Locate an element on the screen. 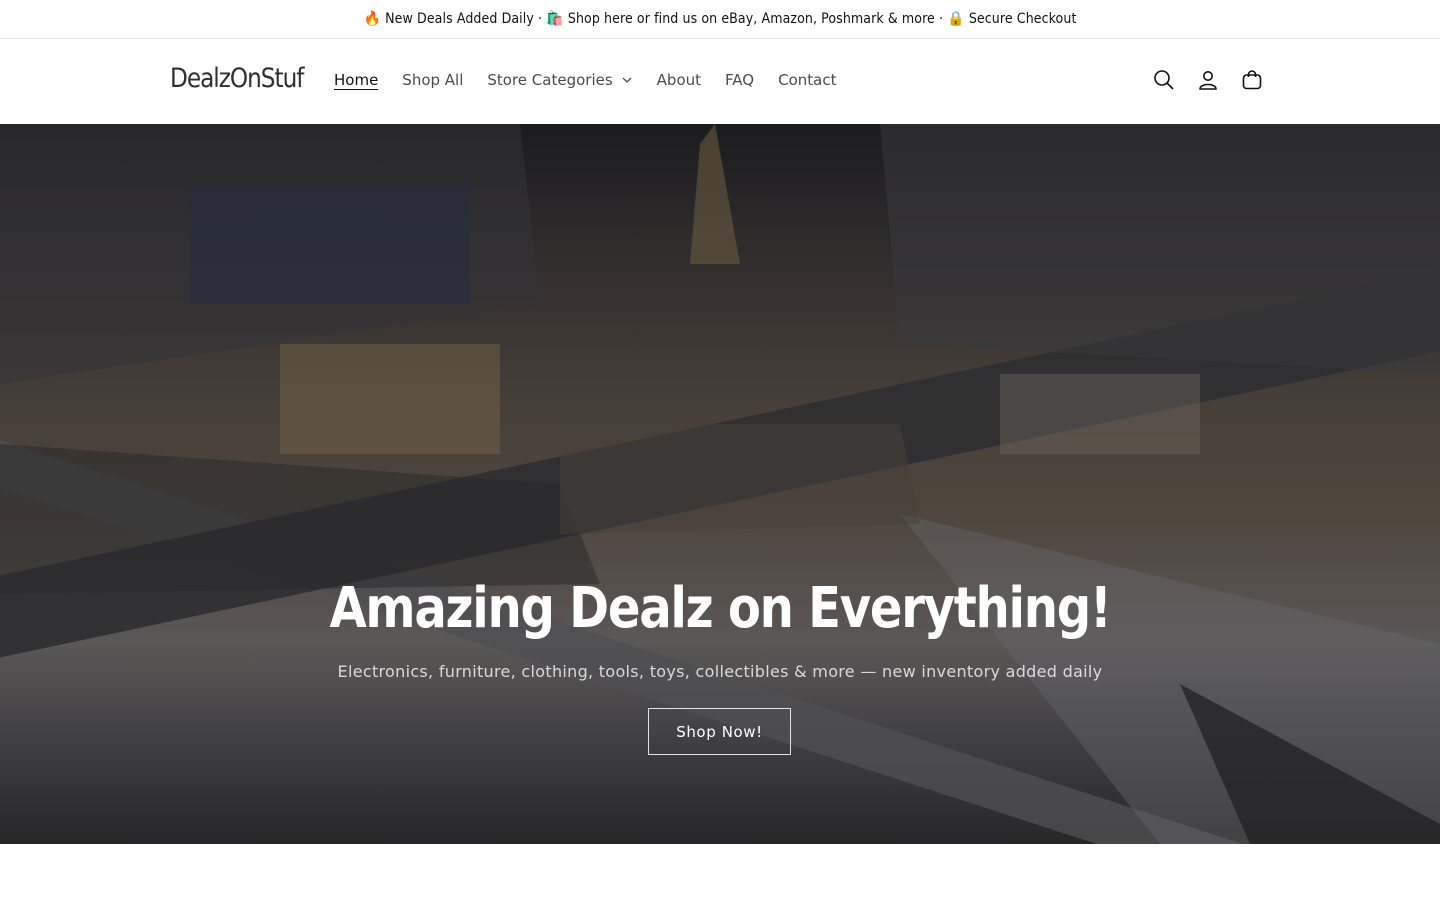  cart-button is located at coordinates (1252, 80).